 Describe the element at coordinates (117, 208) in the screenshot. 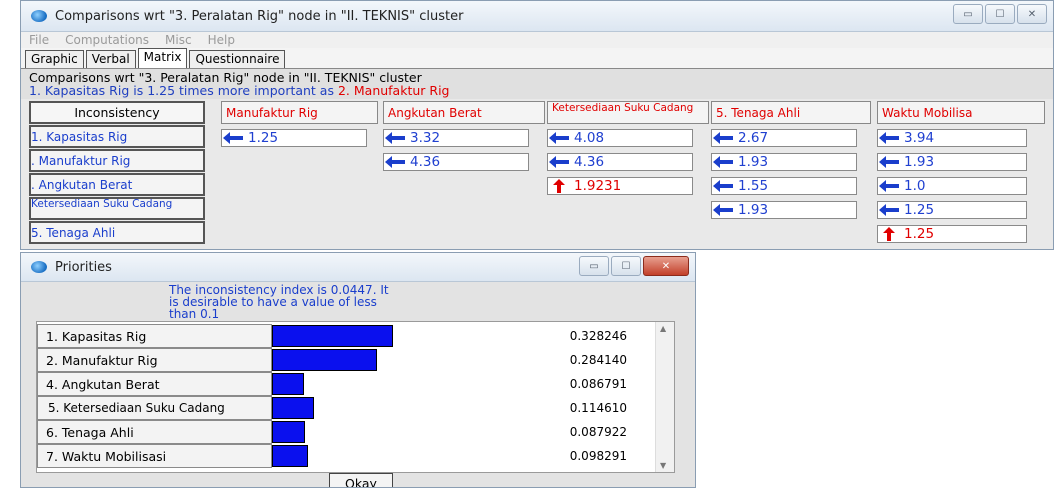

I see `row-header-ketersediaan-suku-cadang: Ketersediaan Suku Cadang` at that location.